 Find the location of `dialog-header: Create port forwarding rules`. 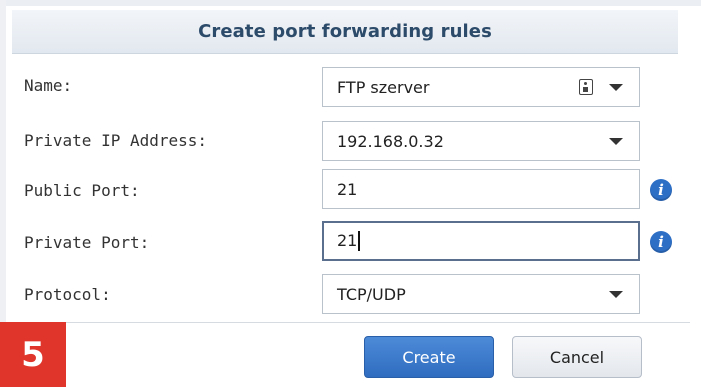

dialog-header: Create port forwarding rules is located at coordinates (345, 32).